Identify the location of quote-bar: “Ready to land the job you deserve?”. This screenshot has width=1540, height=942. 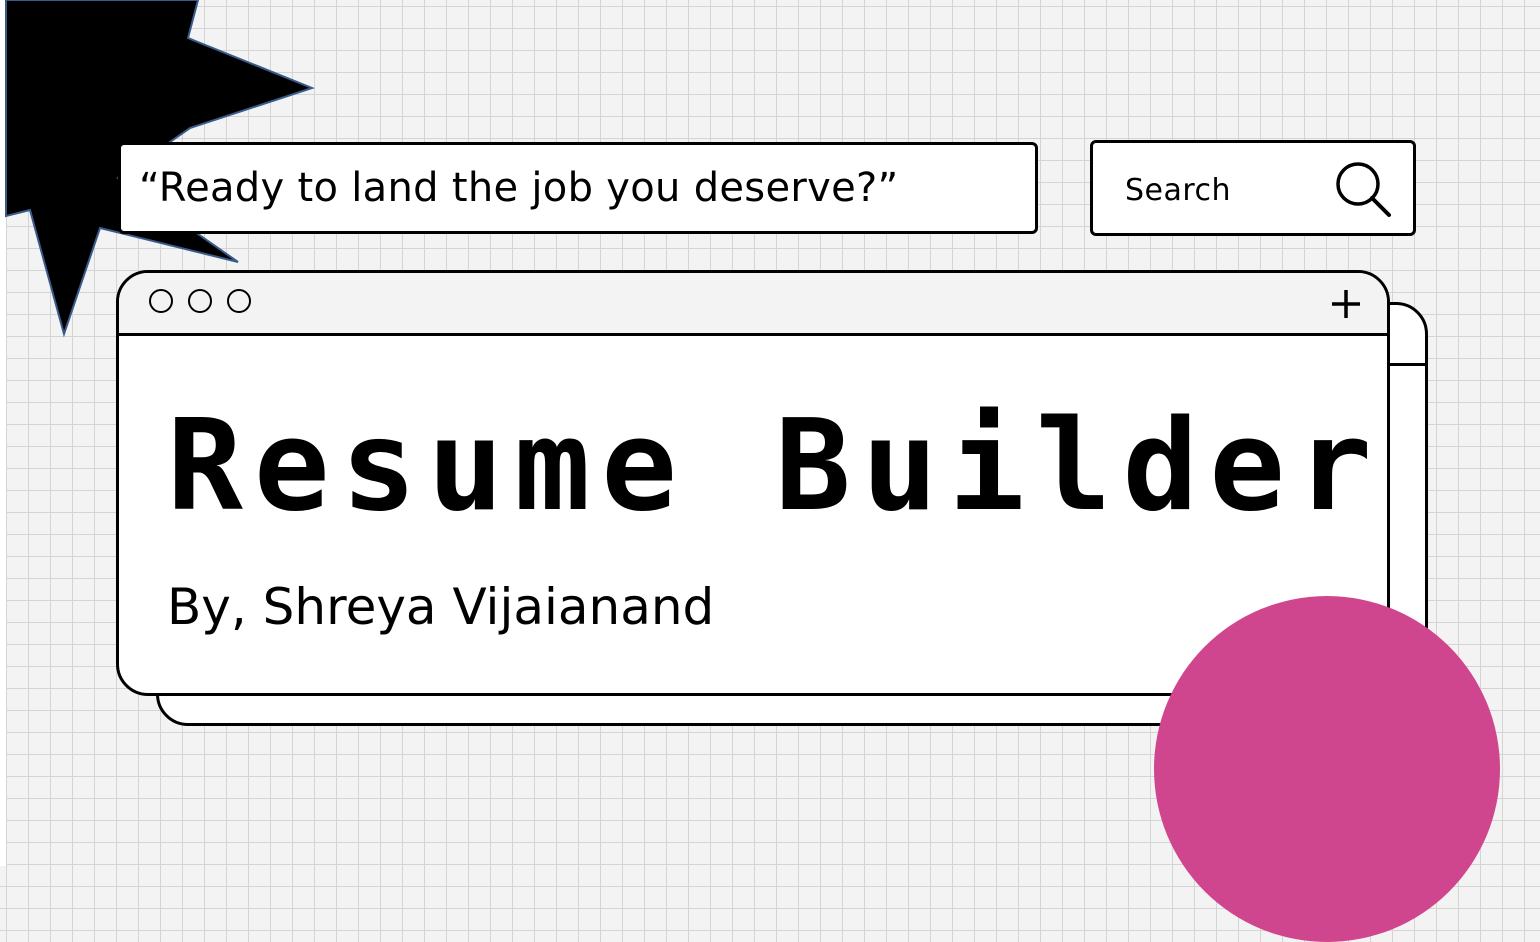
(578, 188).